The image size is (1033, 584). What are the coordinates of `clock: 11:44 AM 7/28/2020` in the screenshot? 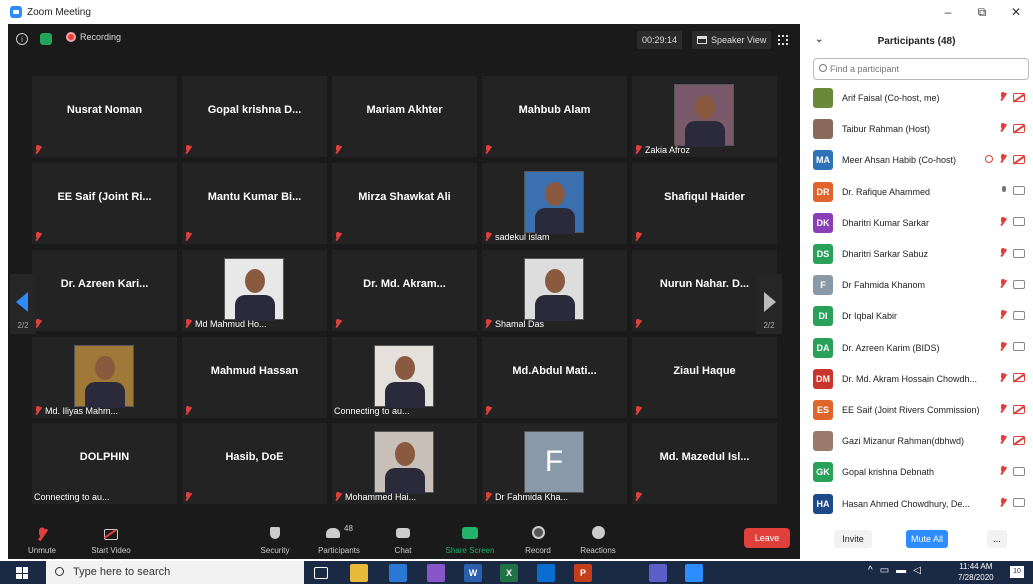 It's located at (976, 572).